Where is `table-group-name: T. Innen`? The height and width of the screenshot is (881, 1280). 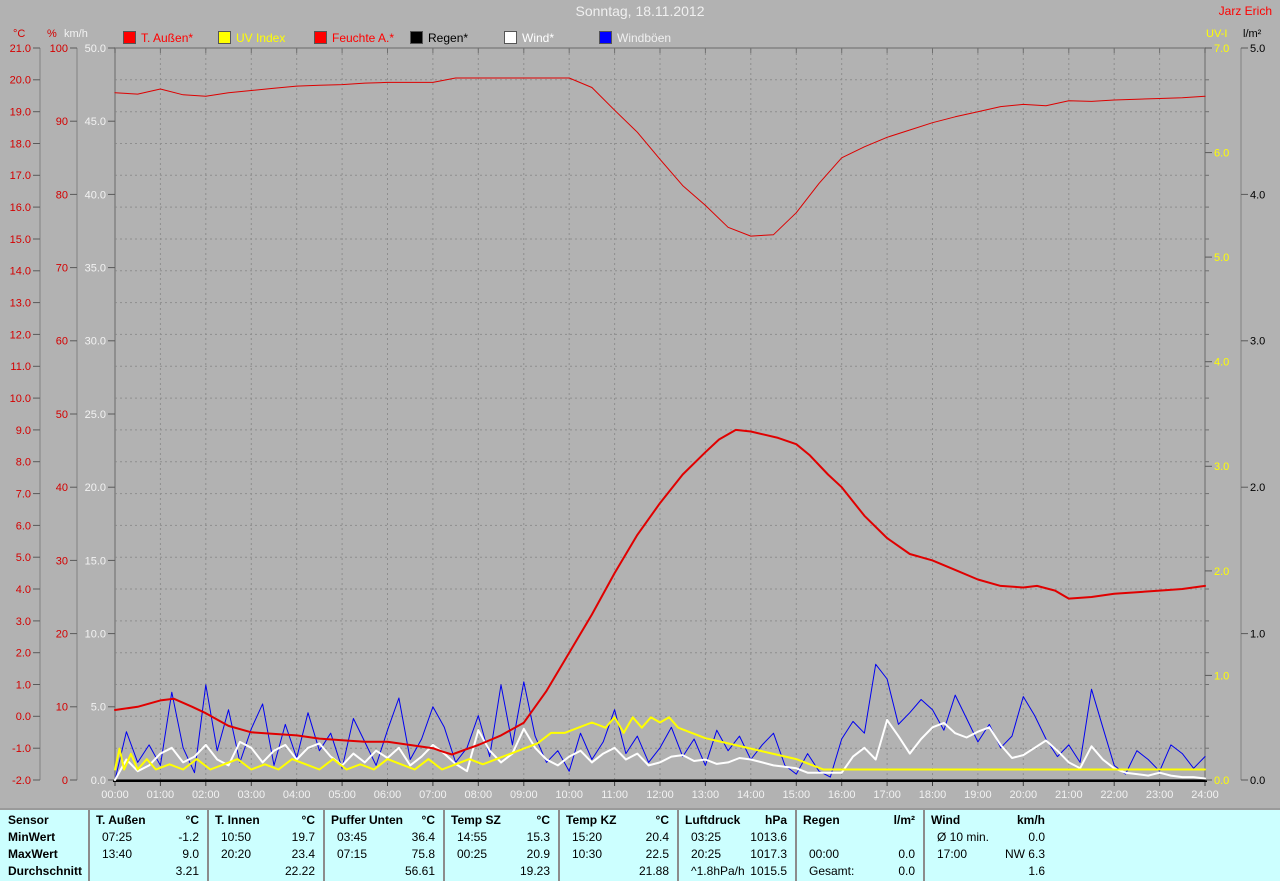 table-group-name: T. Innen is located at coordinates (237, 820).